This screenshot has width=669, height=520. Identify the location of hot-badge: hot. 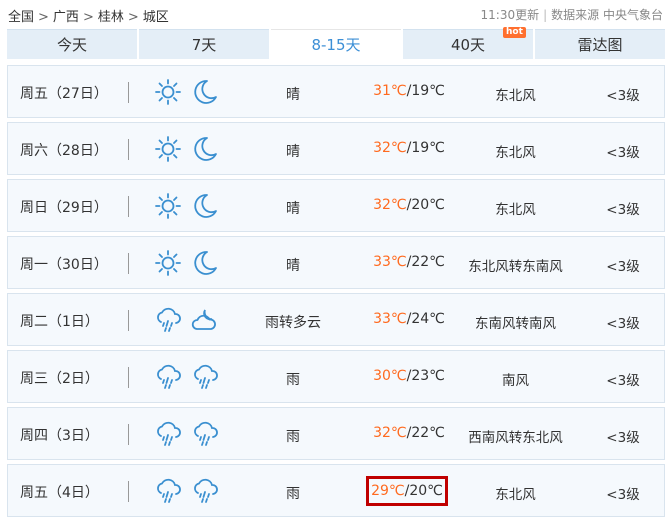
(514, 32).